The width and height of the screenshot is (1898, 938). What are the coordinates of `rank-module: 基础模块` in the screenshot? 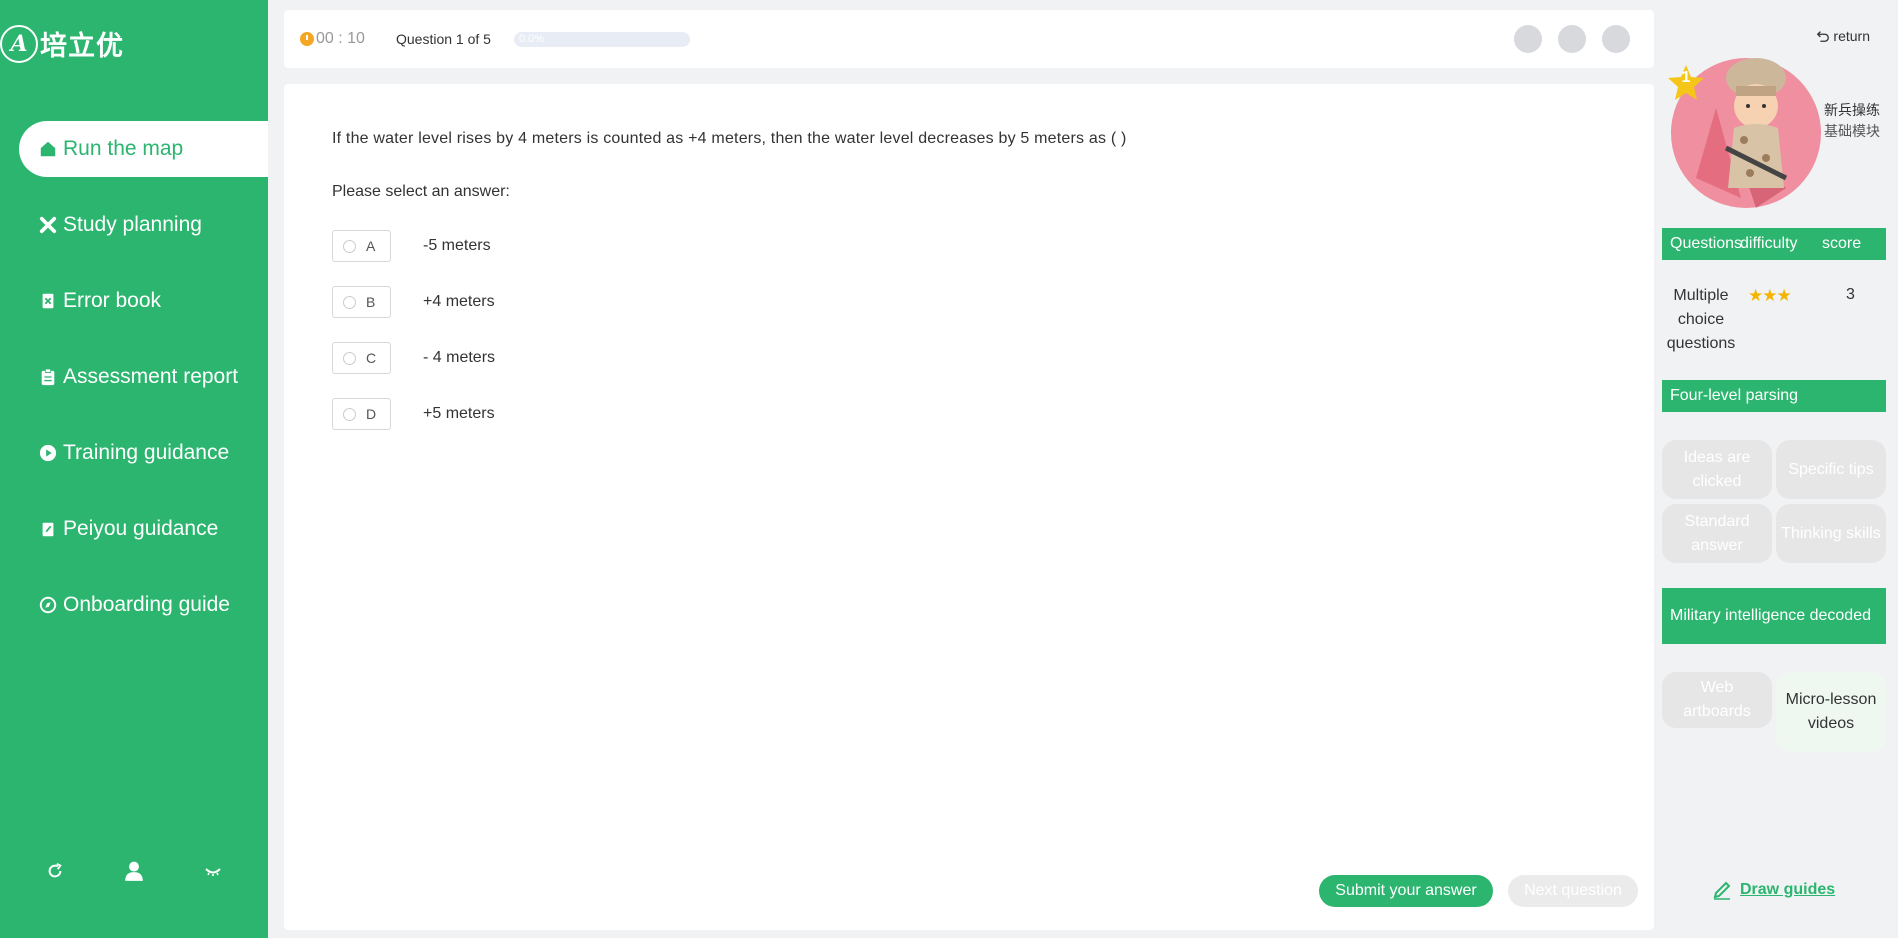 It's located at (1852, 131).